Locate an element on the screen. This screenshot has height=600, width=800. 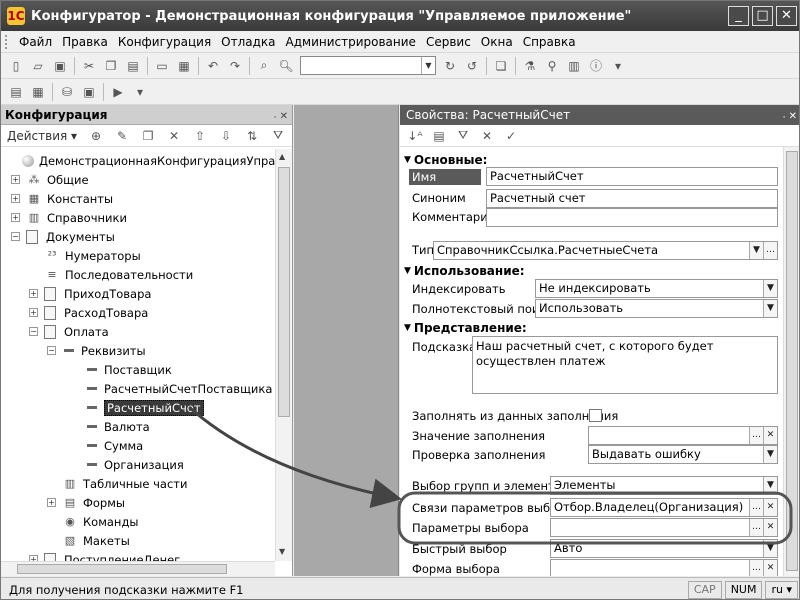
name-field: РасчетныйСчет is located at coordinates (632, 176).